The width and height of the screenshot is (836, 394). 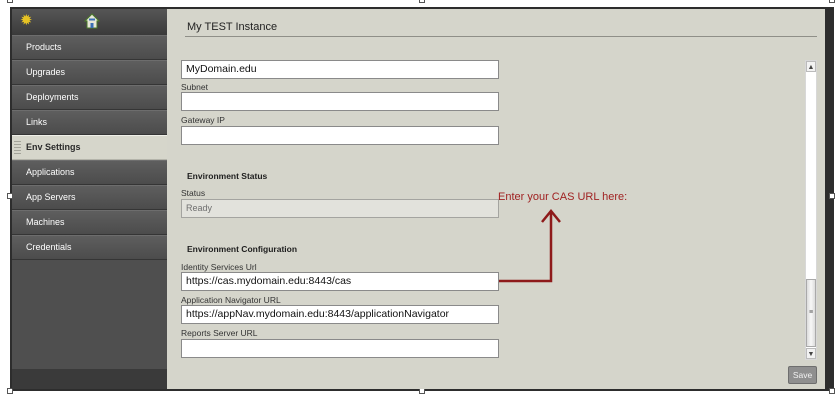 What do you see at coordinates (811, 210) in the screenshot?
I see `vertical-scrollbar: ▲ ≡ ▼` at bounding box center [811, 210].